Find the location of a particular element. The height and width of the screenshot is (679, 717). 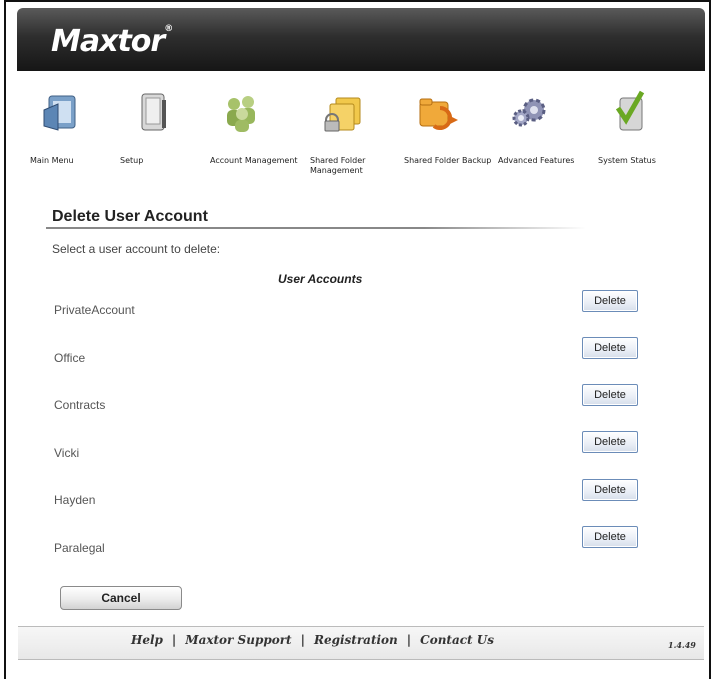

nav-label-advanced-features: Advanced Features is located at coordinates (536, 160).